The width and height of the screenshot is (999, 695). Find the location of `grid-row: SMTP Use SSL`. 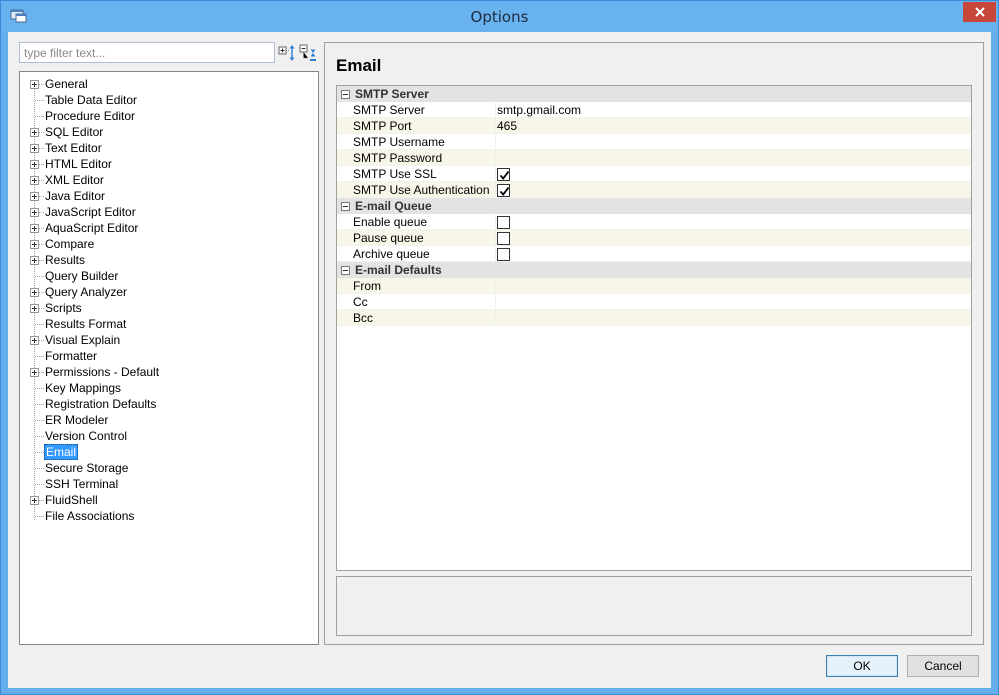

grid-row: SMTP Use SSL is located at coordinates (654, 174).